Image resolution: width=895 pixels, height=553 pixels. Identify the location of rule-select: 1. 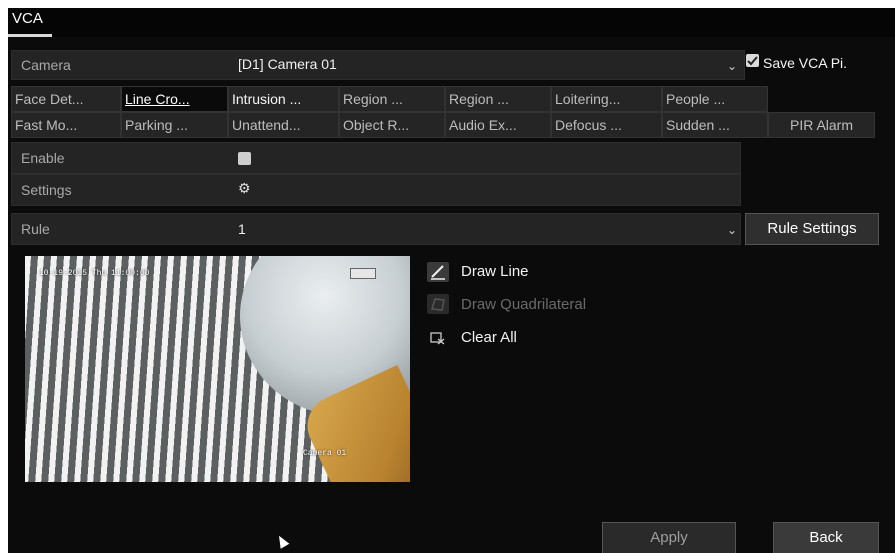
(242, 229).